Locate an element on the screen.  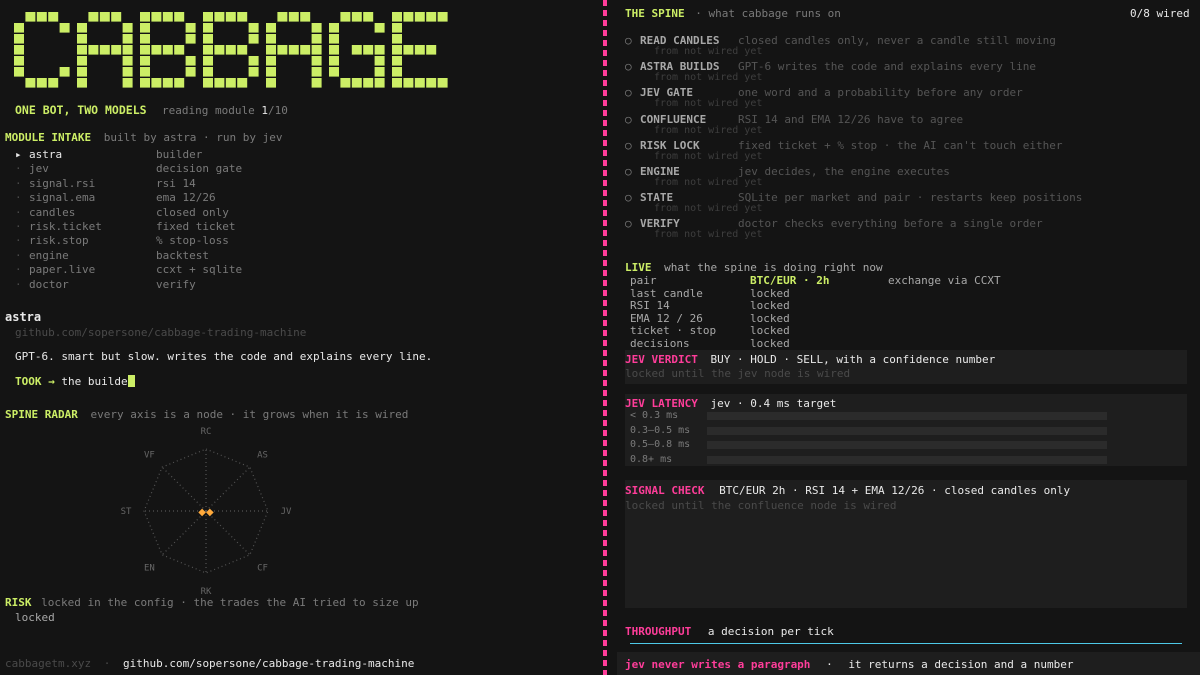
live-value: locked is located at coordinates (770, 306).